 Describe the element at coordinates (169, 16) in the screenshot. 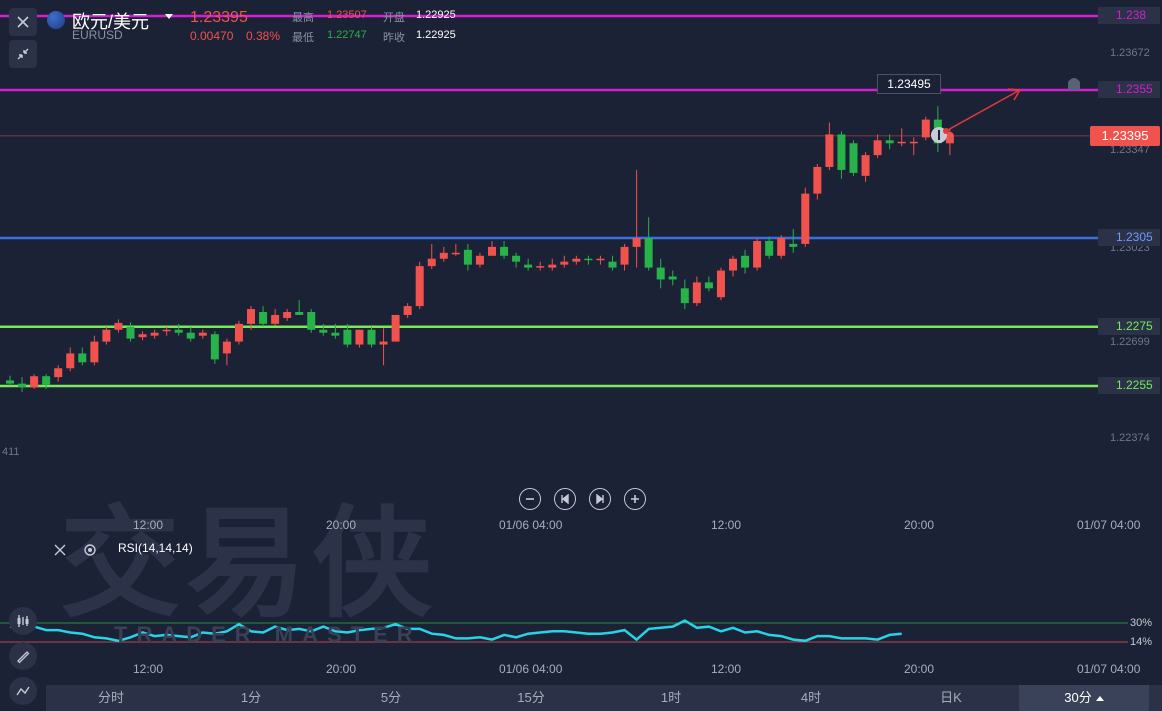

I see `symbol-dropdown-icon` at that location.